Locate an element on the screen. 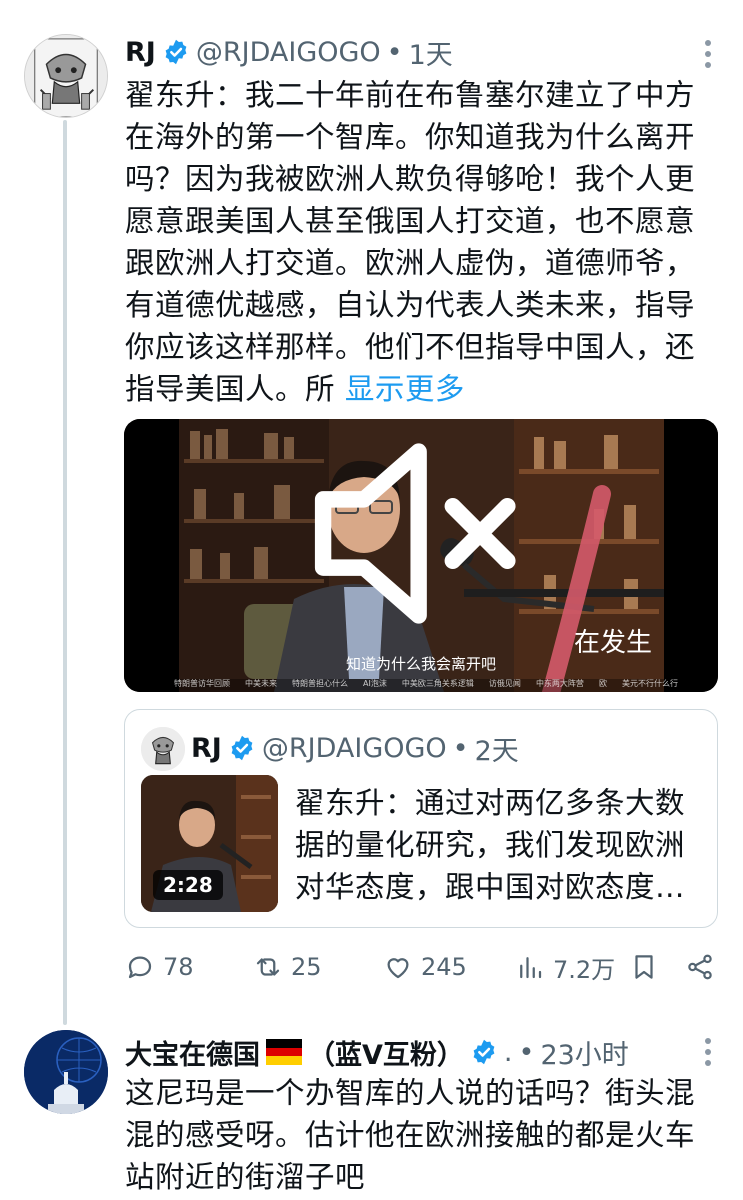 The image size is (743, 1200). chapter-label: 中美欧三角关系逻辑 is located at coordinates (437, 683).